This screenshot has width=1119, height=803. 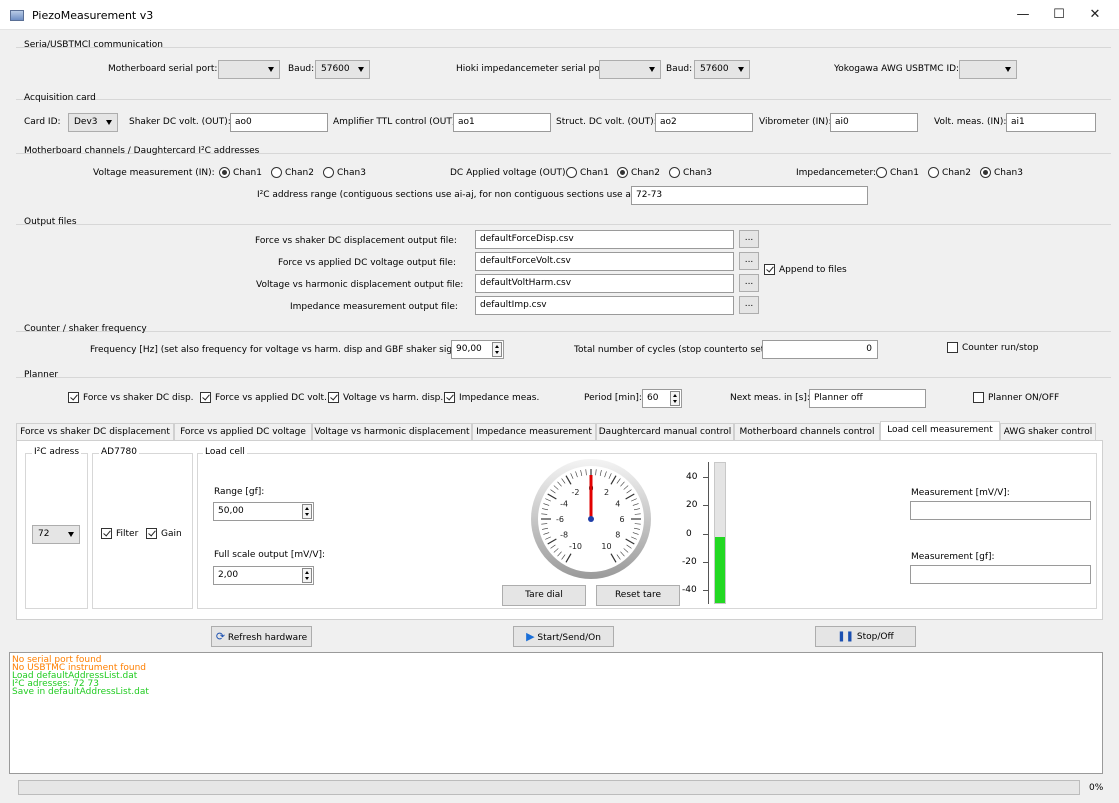 I want to click on cycles-field: 0, so click(x=820, y=349).